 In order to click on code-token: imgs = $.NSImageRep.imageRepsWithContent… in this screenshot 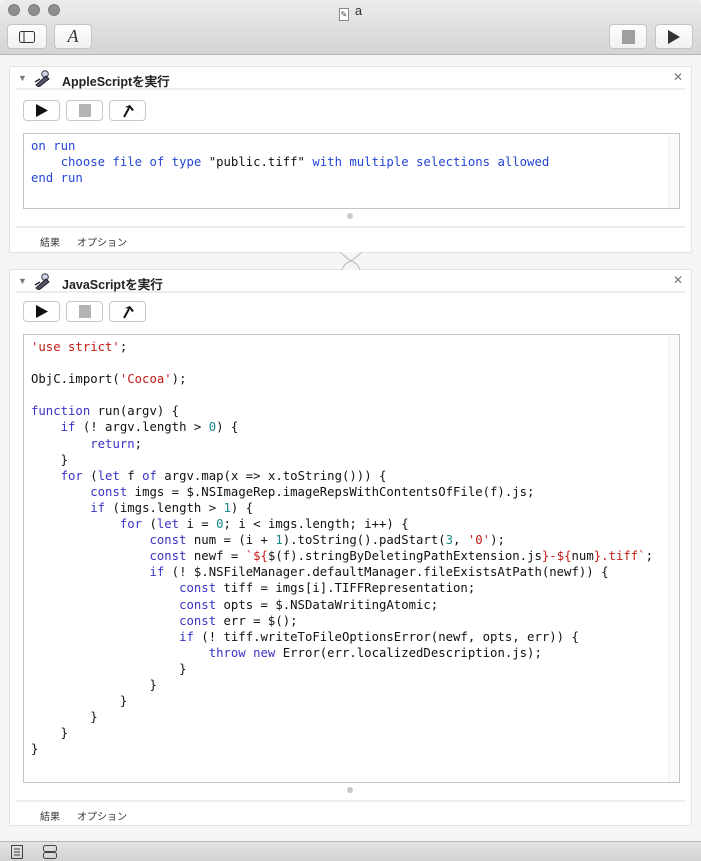, I will do `click(331, 491)`.